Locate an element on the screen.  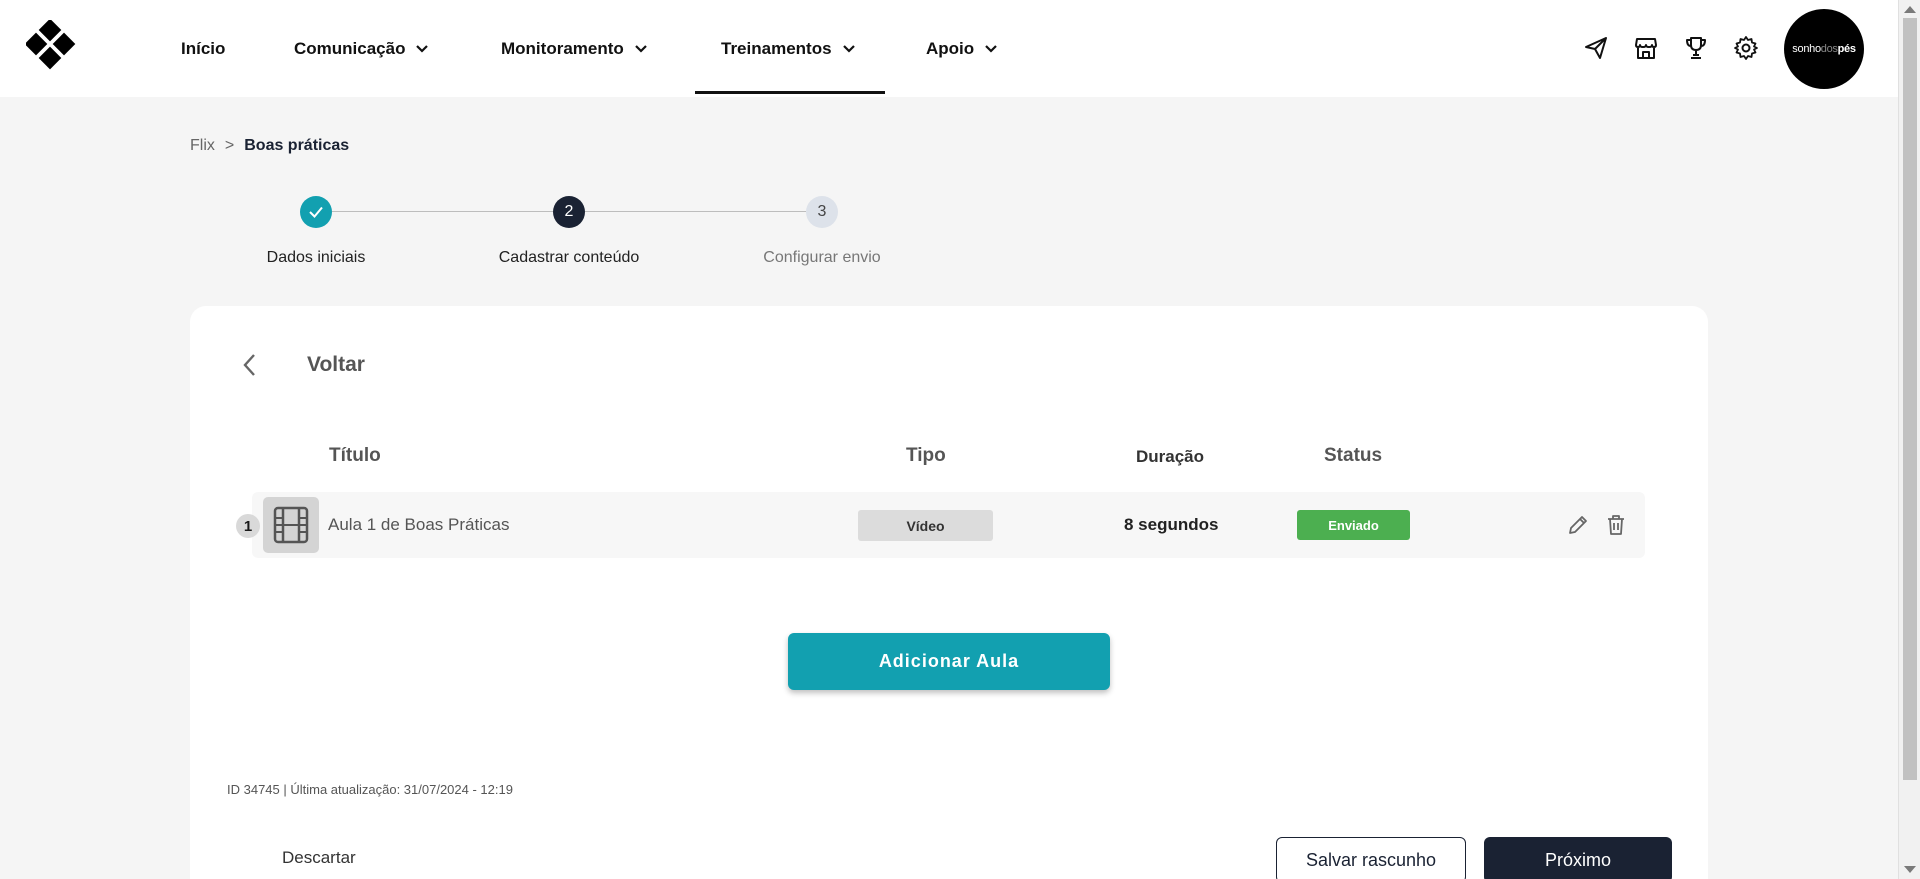
scroll-down-icon is located at coordinates (1910, 869).